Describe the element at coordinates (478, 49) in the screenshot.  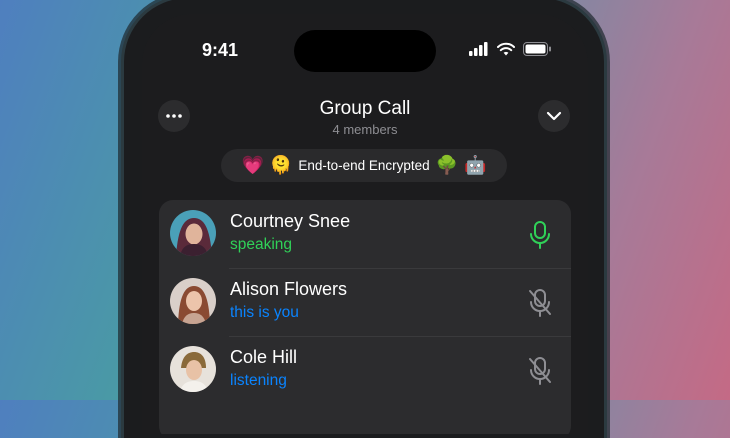
I see `signal-icon` at that location.